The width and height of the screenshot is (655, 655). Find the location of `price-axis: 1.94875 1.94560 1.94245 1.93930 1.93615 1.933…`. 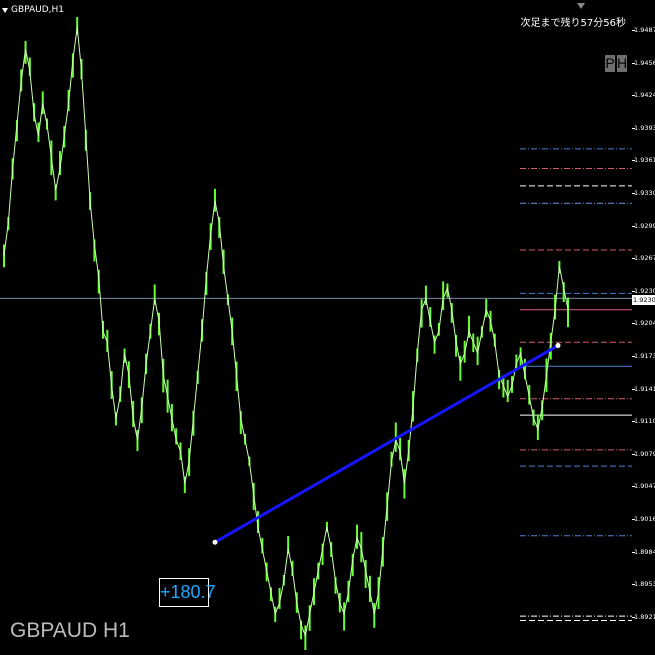

price-axis: 1.94875 1.94560 1.94245 1.93930 1.93615 1.933… is located at coordinates (643, 327).